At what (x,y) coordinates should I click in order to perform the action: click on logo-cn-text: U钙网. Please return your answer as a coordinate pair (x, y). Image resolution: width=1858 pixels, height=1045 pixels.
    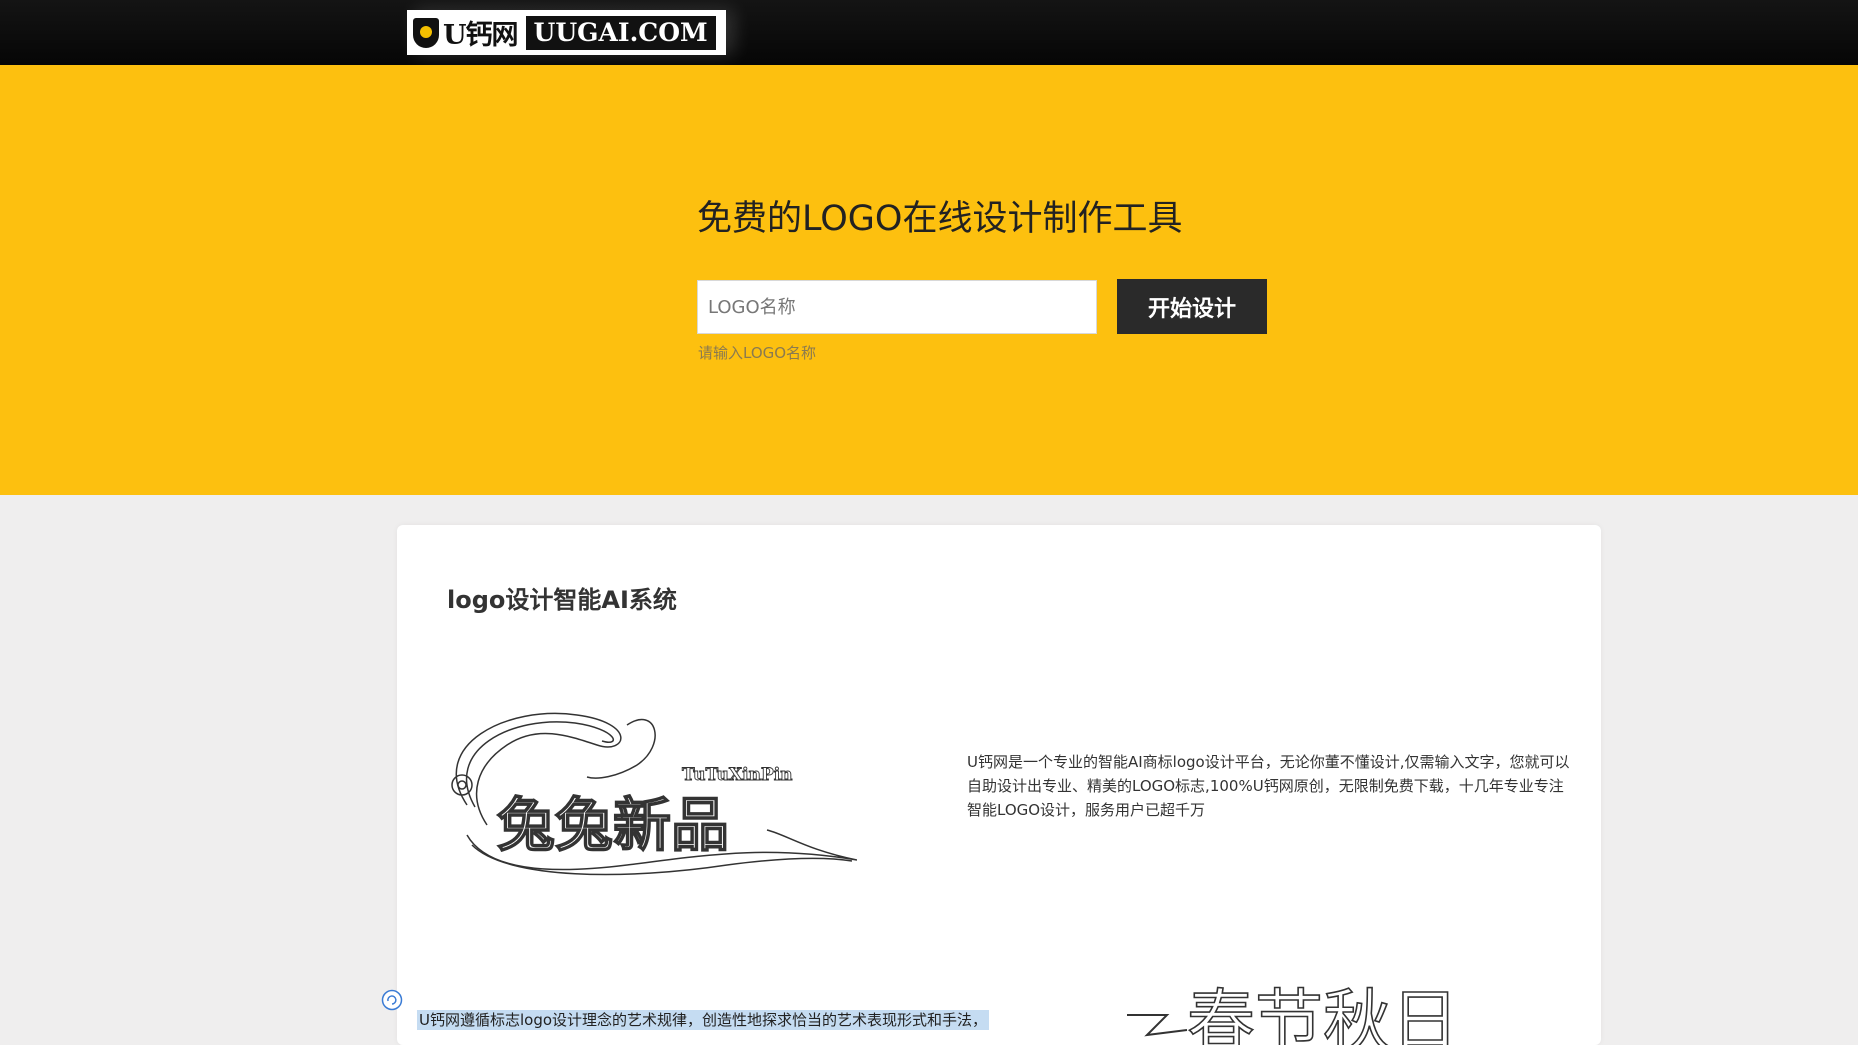
    Looking at the image, I should click on (481, 35).